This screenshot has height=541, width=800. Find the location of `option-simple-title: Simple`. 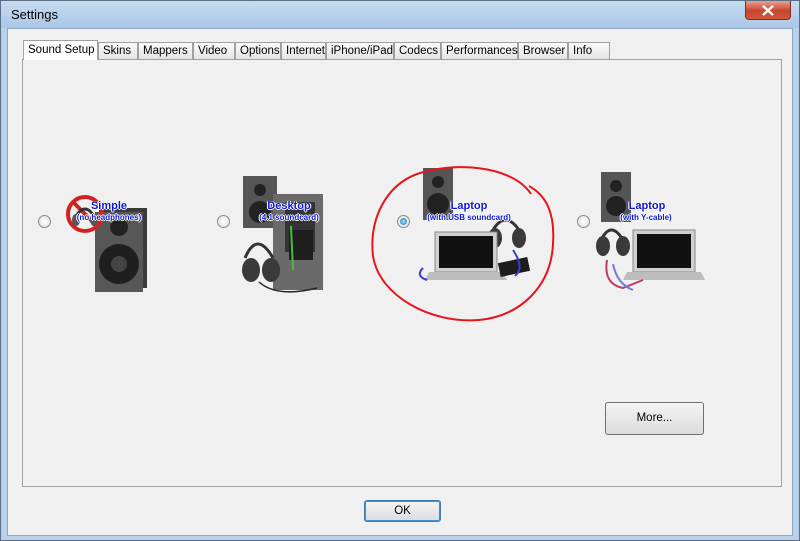

option-simple-title: Simple is located at coordinates (109, 206).